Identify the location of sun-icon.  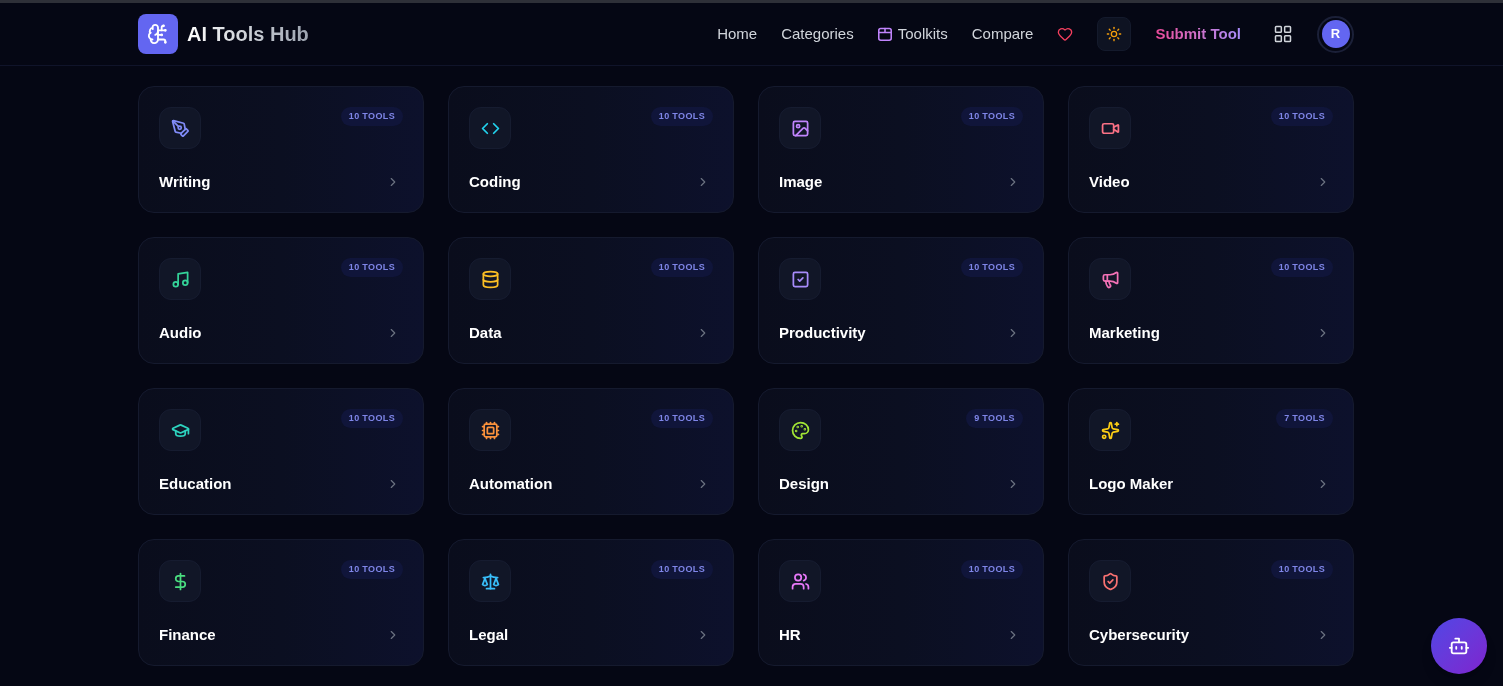
(1114, 34).